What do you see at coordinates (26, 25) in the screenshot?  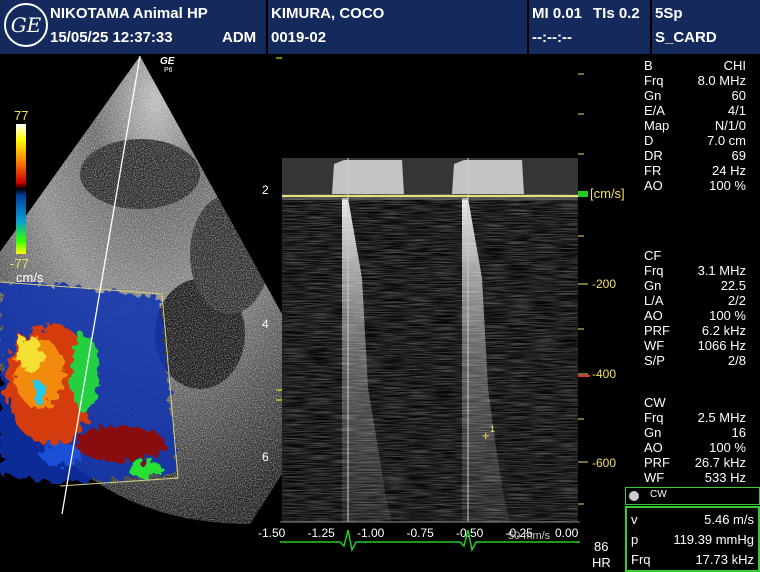 I see `ge-logo: GE` at bounding box center [26, 25].